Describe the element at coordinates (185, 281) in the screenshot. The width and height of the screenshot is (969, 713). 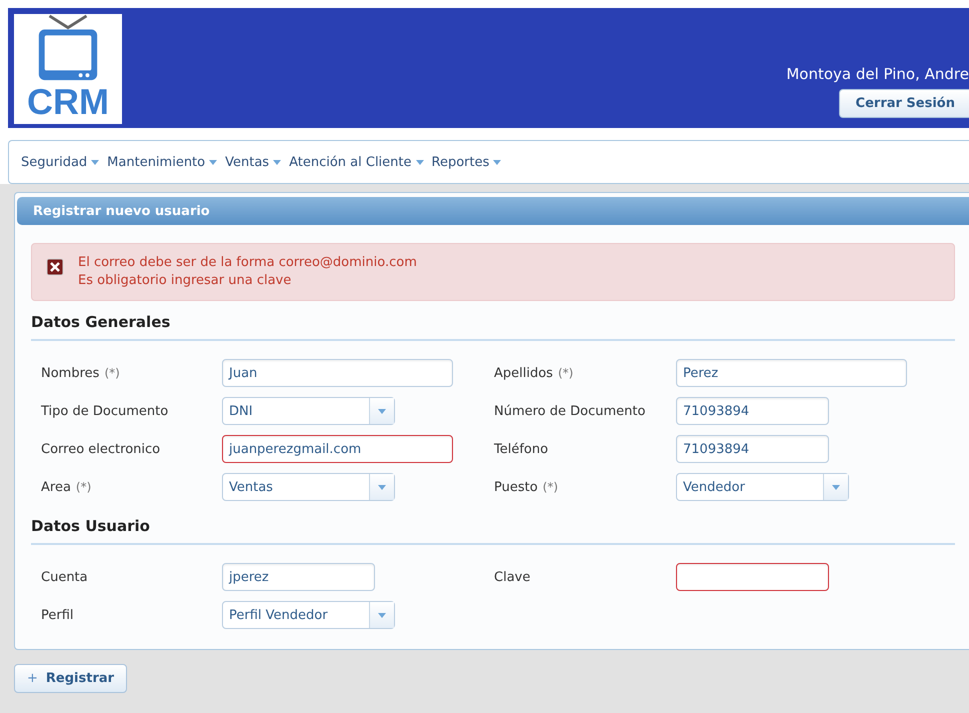
I see `error-message: Es obligatorio ingresar una clave` at that location.